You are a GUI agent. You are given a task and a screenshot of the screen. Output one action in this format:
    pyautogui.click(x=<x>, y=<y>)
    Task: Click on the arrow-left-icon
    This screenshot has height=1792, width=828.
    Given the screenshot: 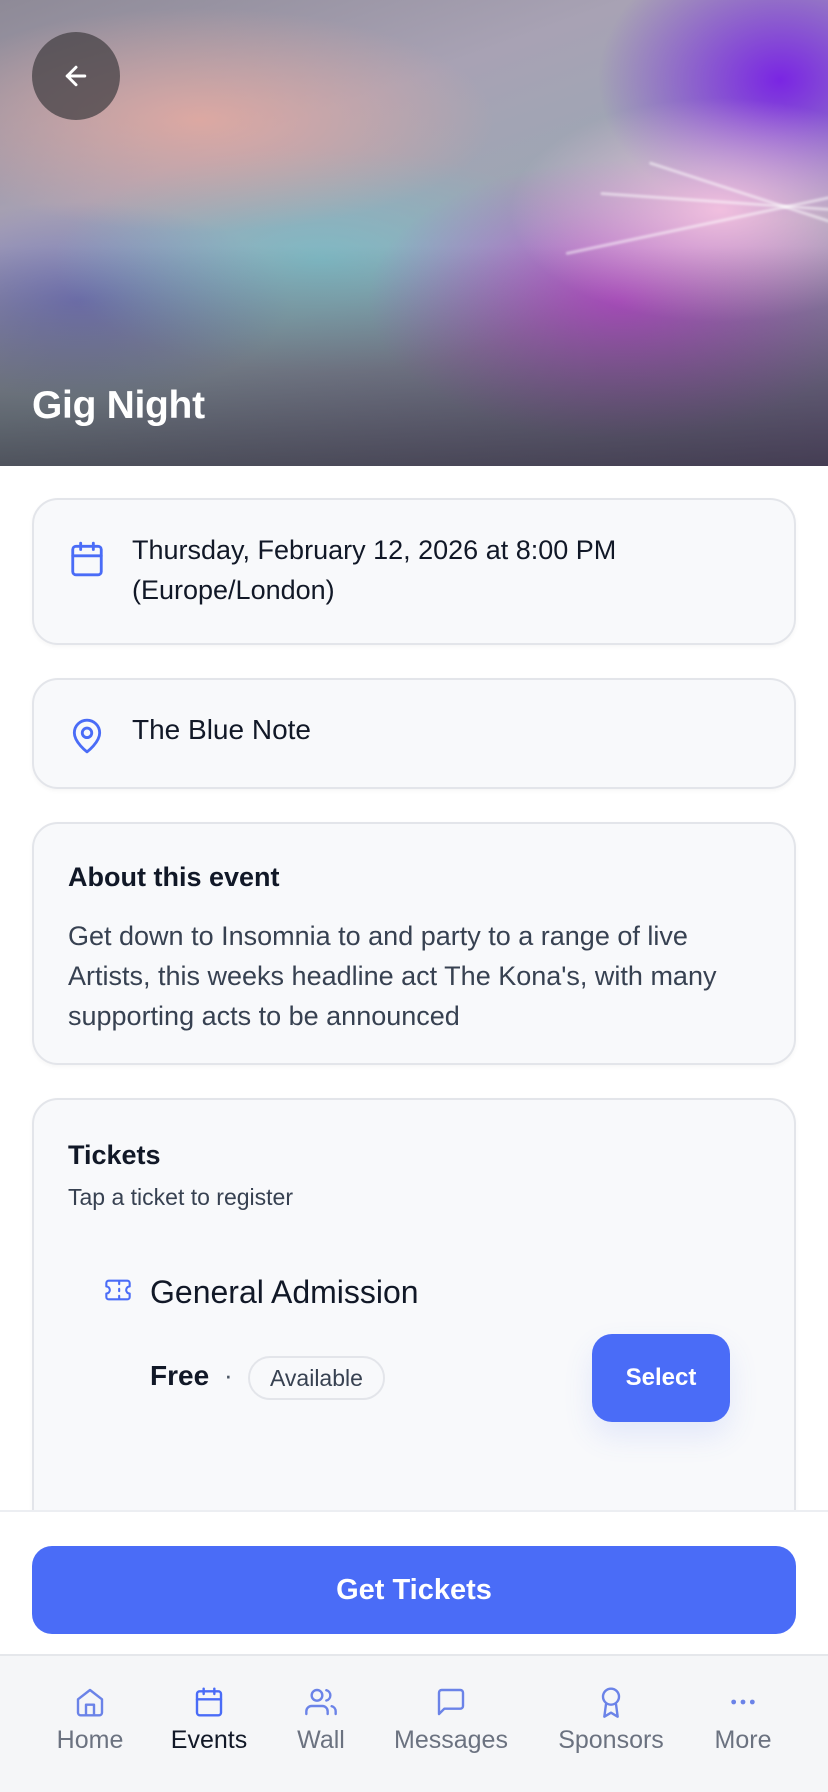 What is the action you would take?
    pyautogui.click(x=76, y=76)
    